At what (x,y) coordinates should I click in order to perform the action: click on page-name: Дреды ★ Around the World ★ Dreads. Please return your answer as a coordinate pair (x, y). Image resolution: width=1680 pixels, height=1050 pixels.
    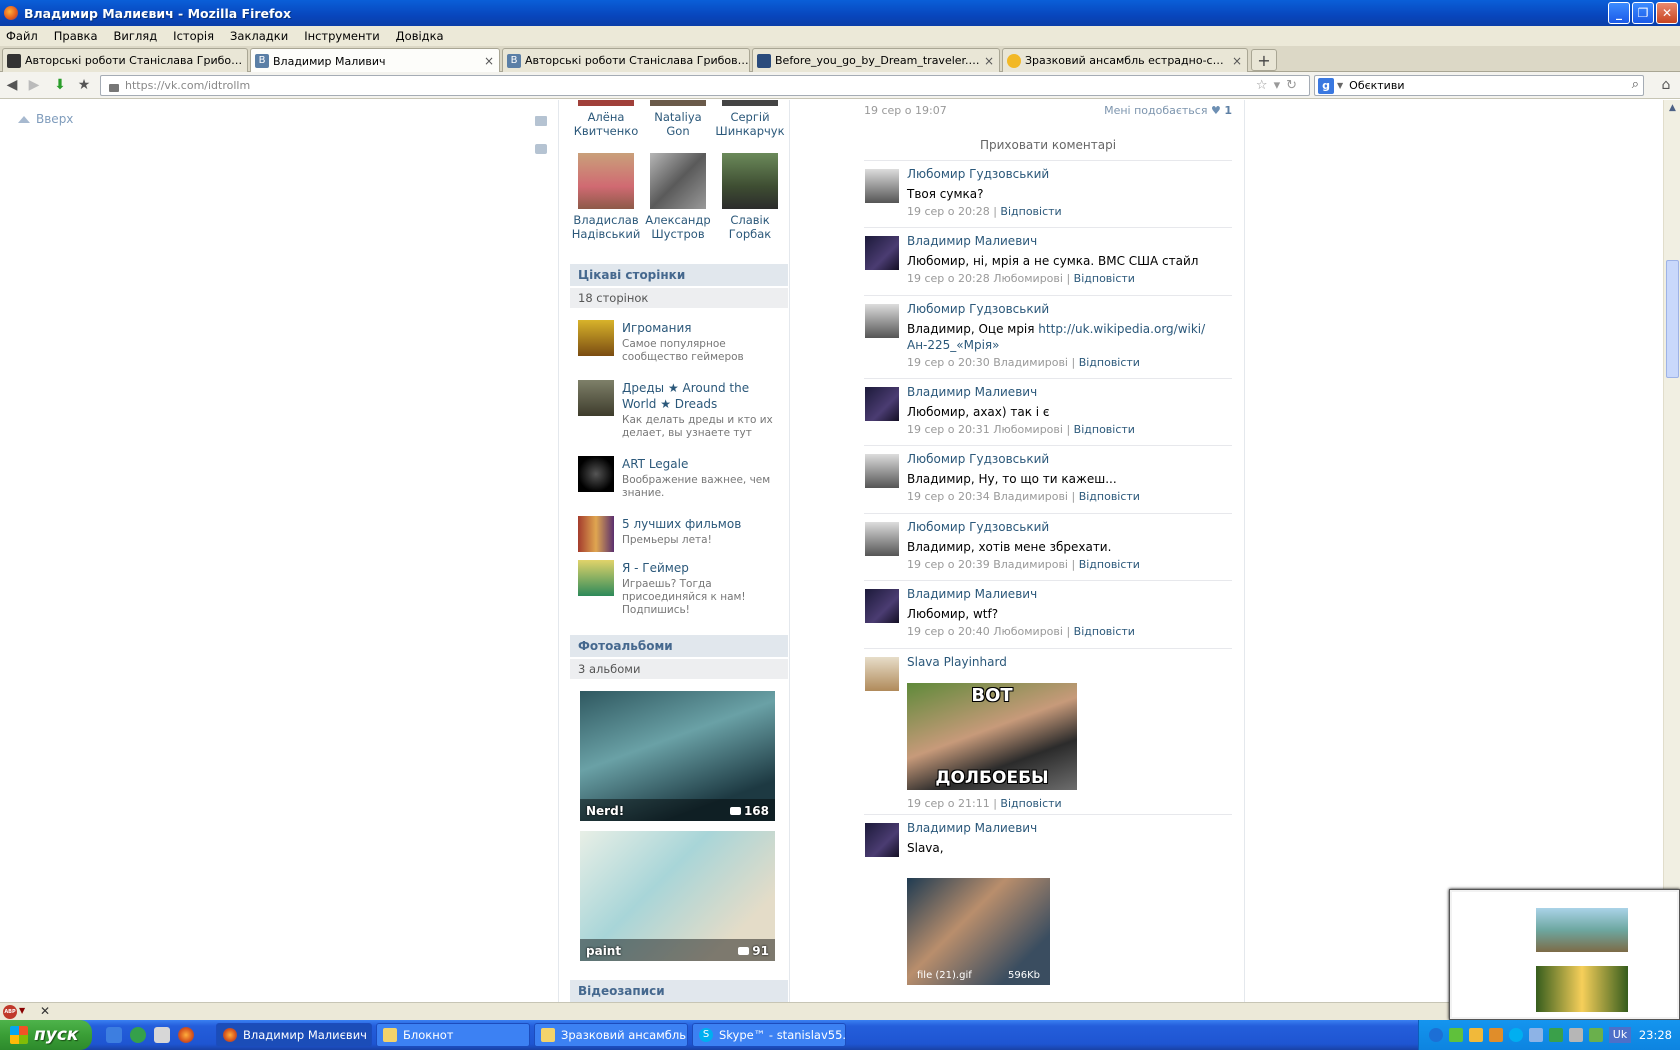
    Looking at the image, I should click on (702, 396).